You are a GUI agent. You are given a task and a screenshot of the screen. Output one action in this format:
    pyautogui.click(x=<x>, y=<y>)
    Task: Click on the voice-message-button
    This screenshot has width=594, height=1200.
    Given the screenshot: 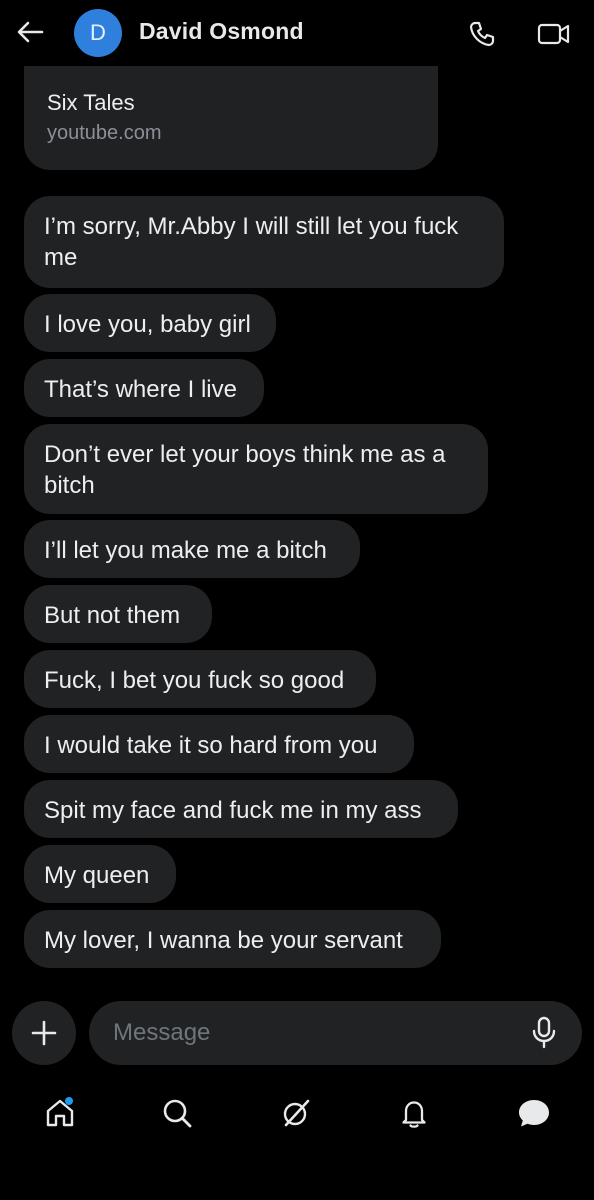 What is the action you would take?
    pyautogui.click(x=544, y=1033)
    